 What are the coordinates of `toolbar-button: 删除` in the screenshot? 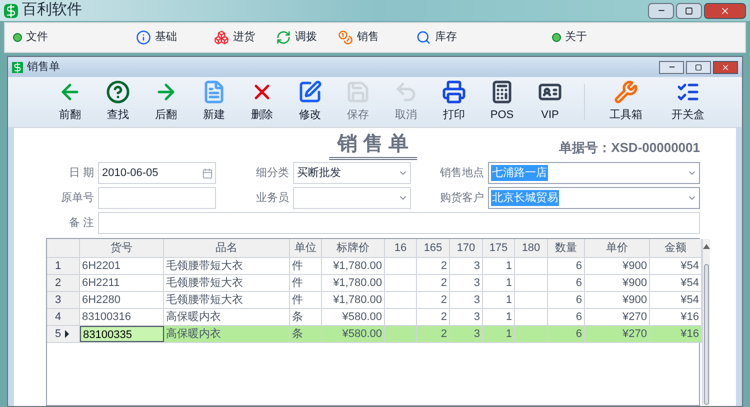 It's located at (262, 102).